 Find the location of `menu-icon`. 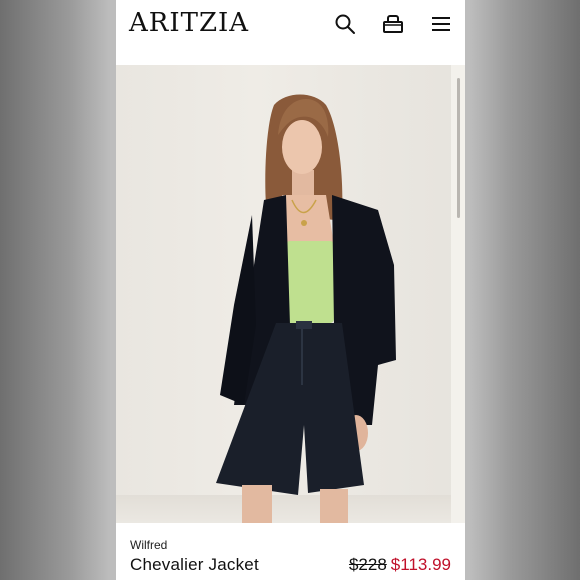

menu-icon is located at coordinates (441, 24).